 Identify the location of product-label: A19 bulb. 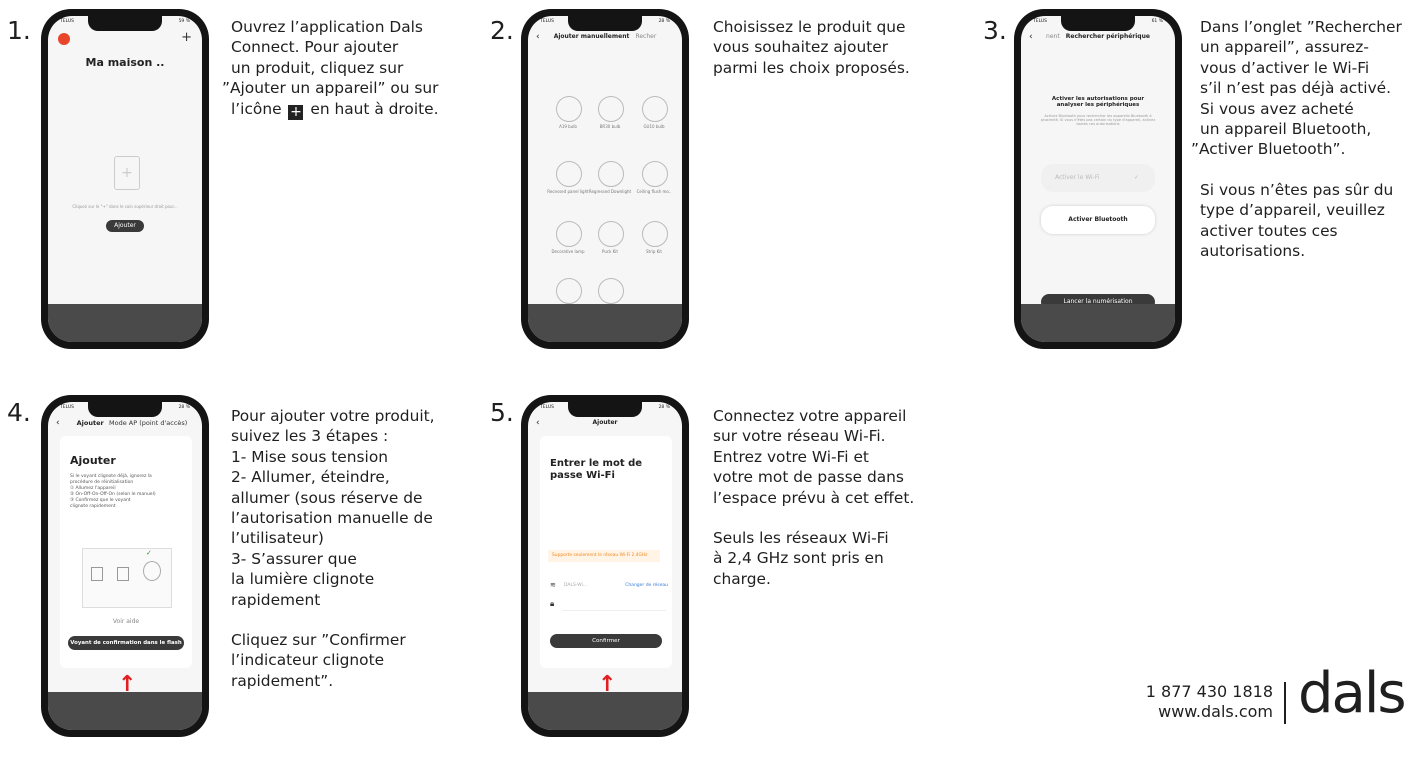
(568, 126).